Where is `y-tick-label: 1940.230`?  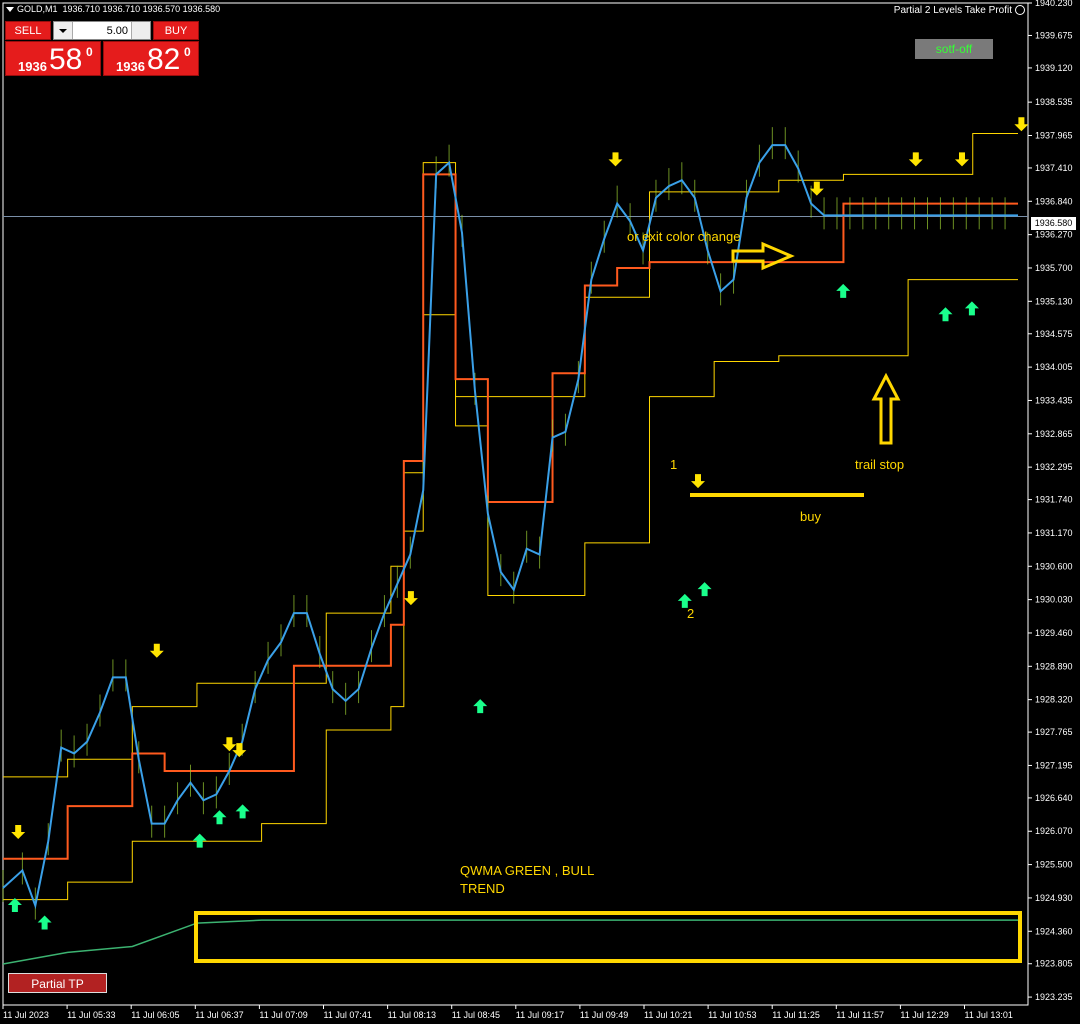
y-tick-label: 1940.230 is located at coordinates (1054, 4).